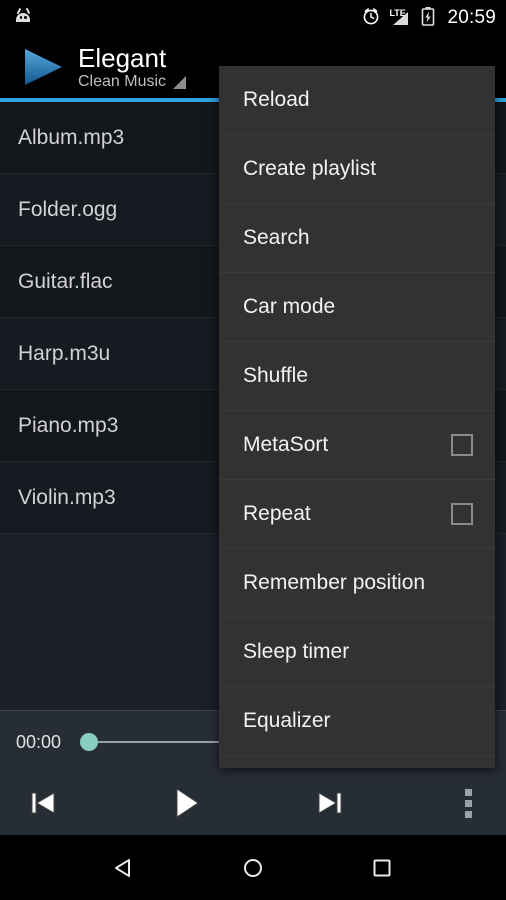 This screenshot has height=900, width=506. I want to click on next-button, so click(330, 803).